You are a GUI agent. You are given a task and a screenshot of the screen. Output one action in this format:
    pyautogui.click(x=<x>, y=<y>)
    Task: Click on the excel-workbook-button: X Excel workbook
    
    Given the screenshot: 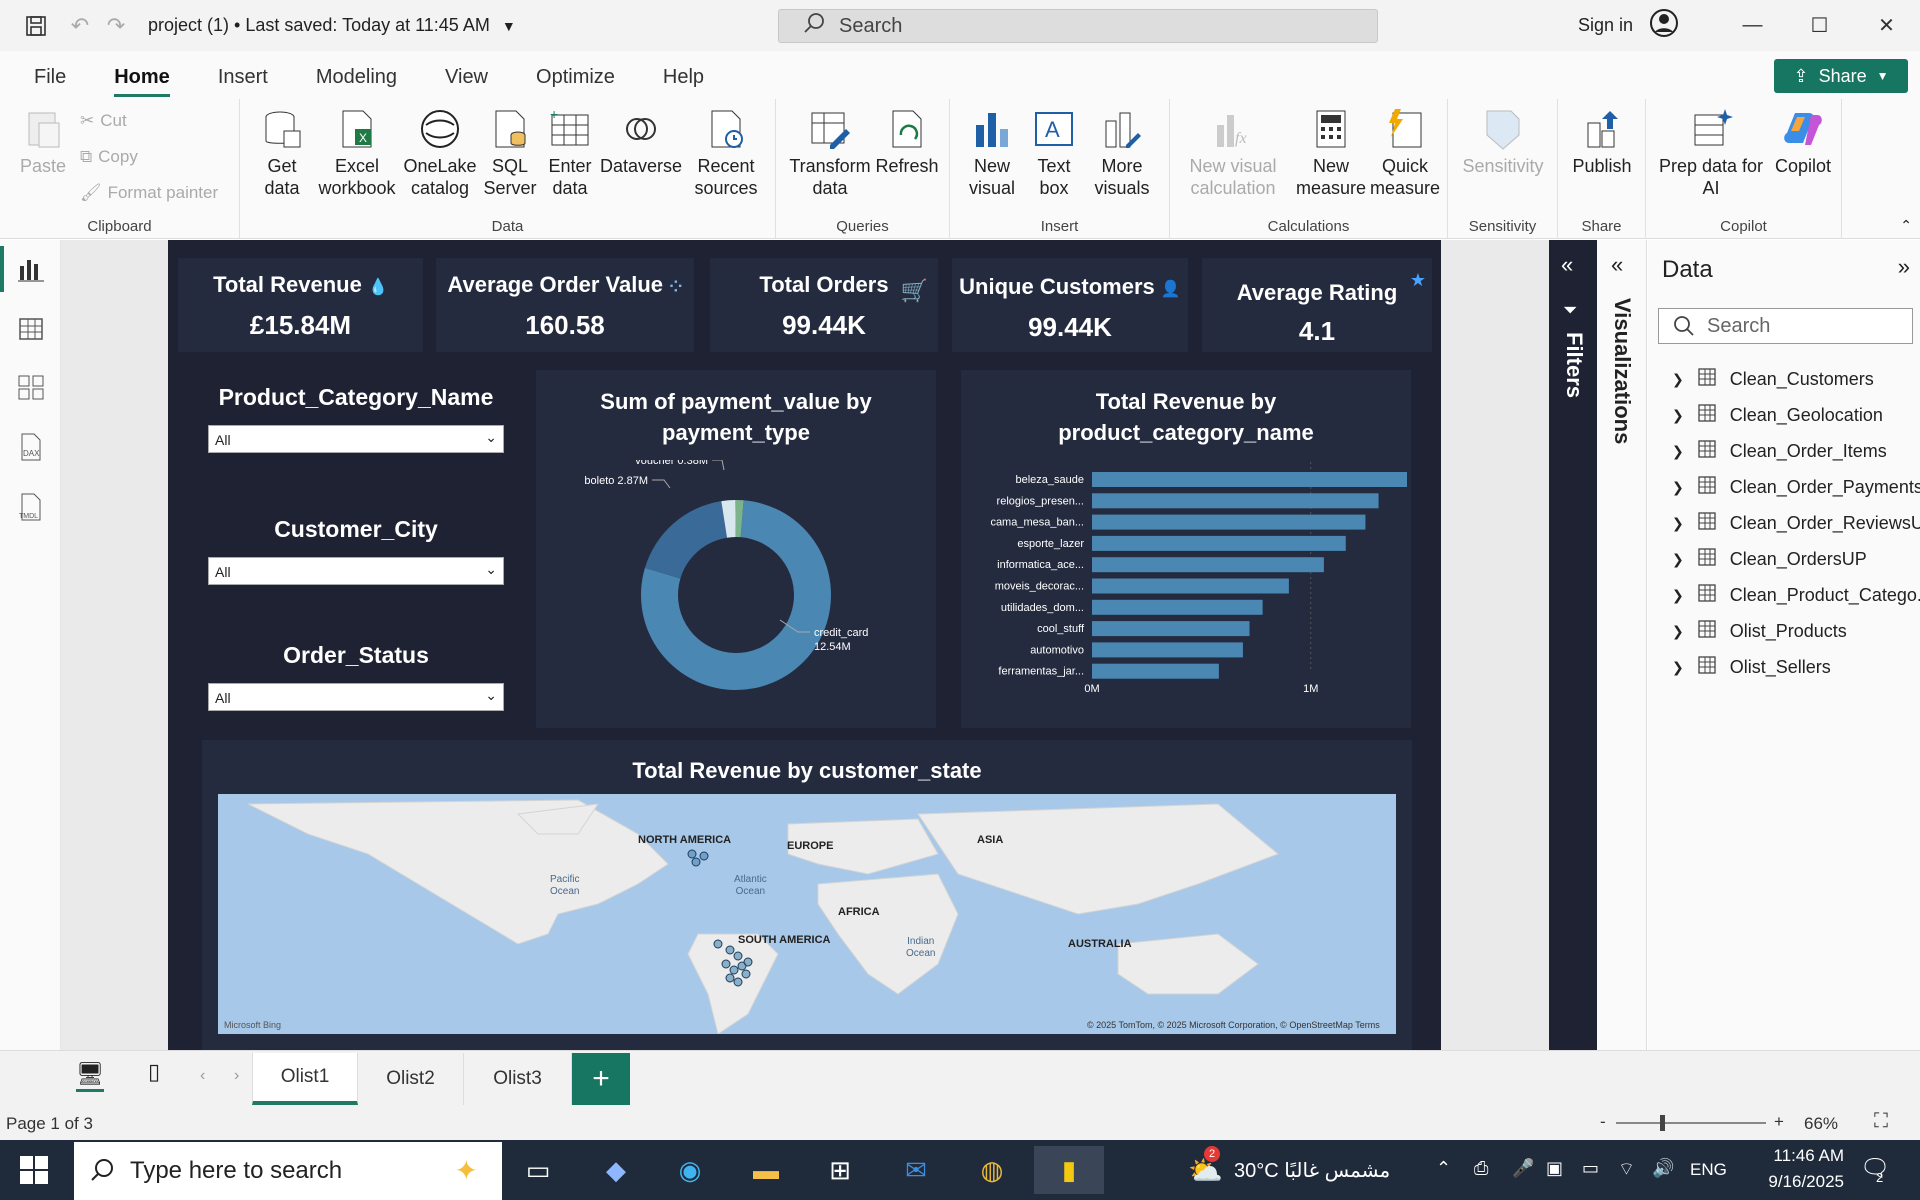 What is the action you would take?
    pyautogui.click(x=357, y=153)
    